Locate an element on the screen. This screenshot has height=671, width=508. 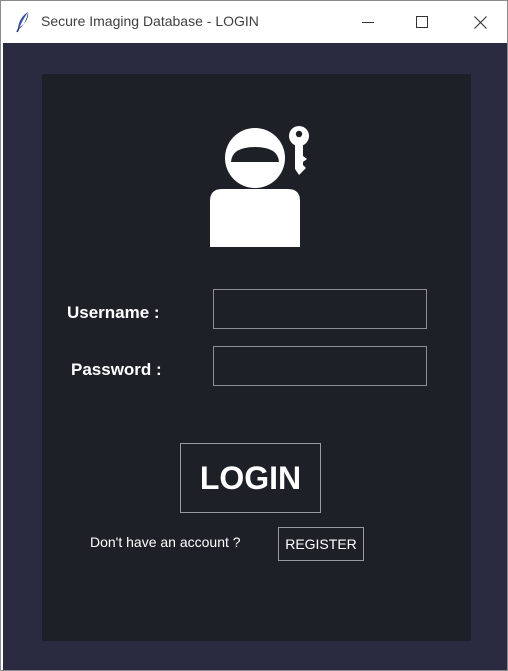
maximize-icon is located at coordinates (422, 22).